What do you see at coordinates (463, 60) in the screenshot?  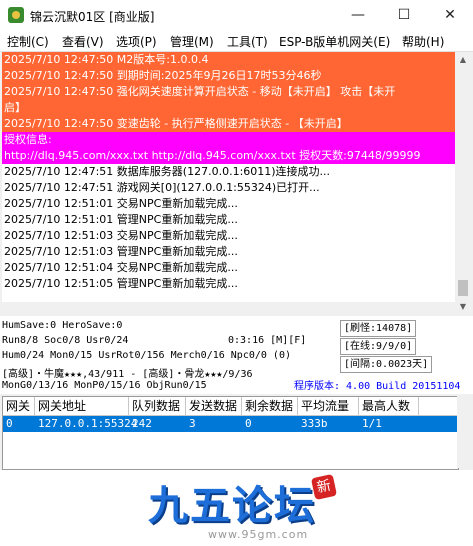 I see `scroll-up-icon: ▲` at bounding box center [463, 60].